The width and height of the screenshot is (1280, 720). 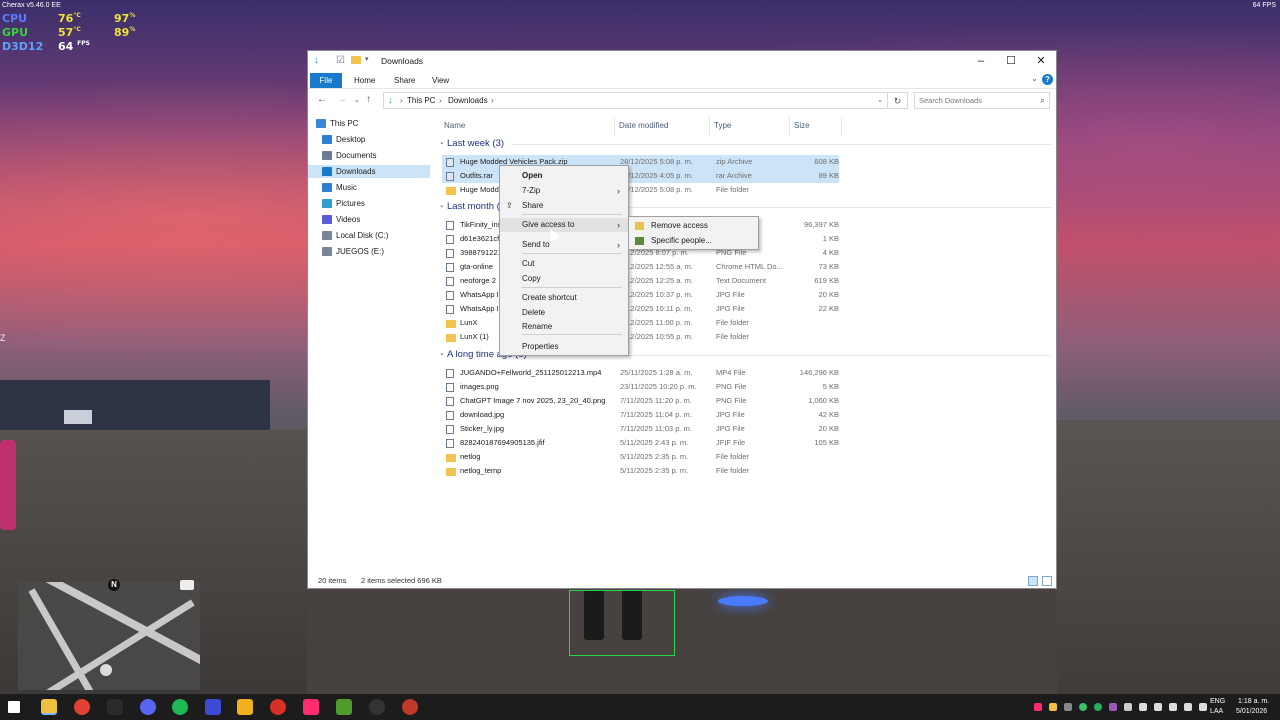 What do you see at coordinates (982, 100) in the screenshot?
I see `search-input: Search Downloads ⌕` at bounding box center [982, 100].